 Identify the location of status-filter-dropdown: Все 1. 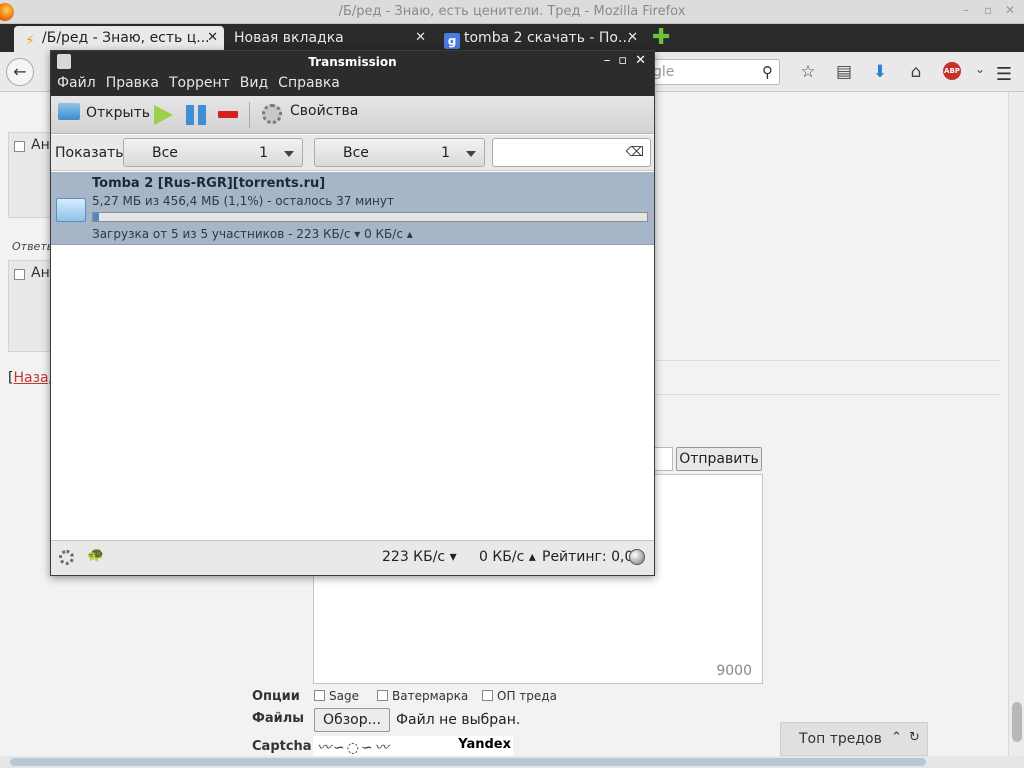
(213, 152).